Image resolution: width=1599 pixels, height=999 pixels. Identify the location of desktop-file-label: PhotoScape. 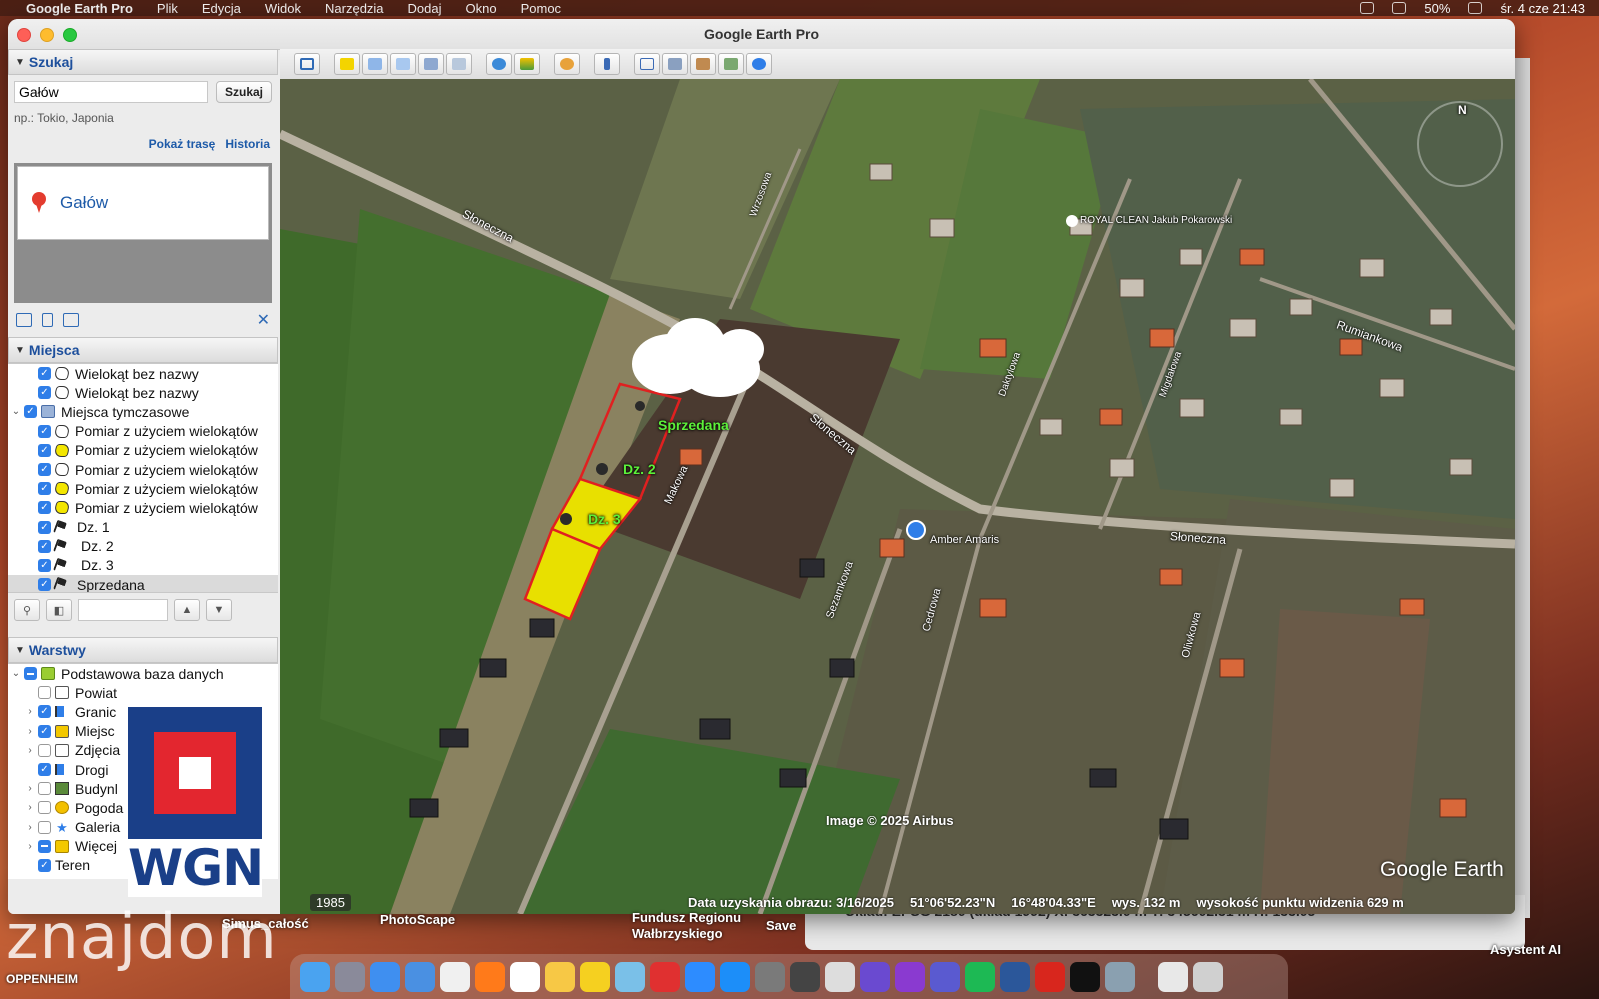
(417, 919).